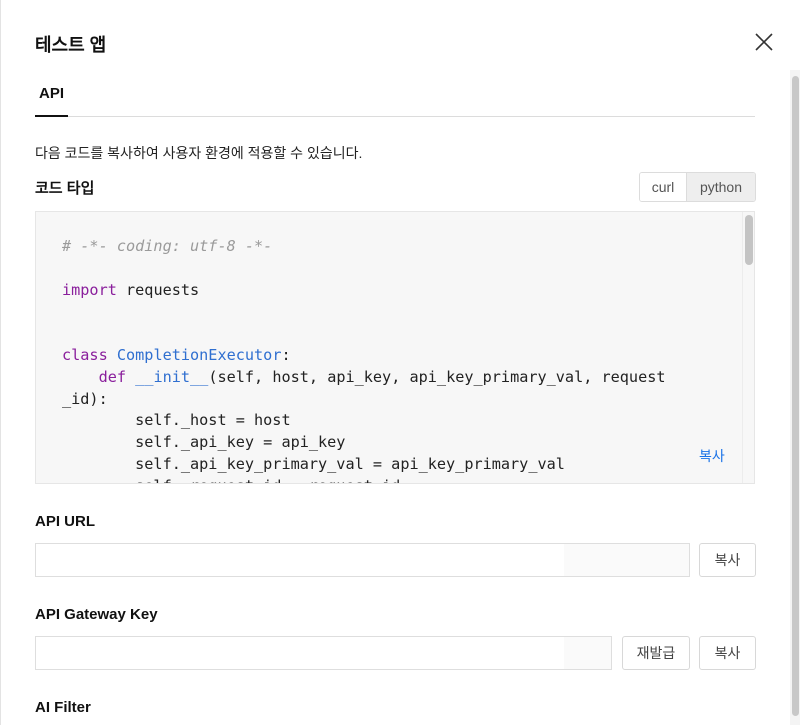  What do you see at coordinates (663, 187) in the screenshot?
I see `code-type-curl: curl` at bounding box center [663, 187].